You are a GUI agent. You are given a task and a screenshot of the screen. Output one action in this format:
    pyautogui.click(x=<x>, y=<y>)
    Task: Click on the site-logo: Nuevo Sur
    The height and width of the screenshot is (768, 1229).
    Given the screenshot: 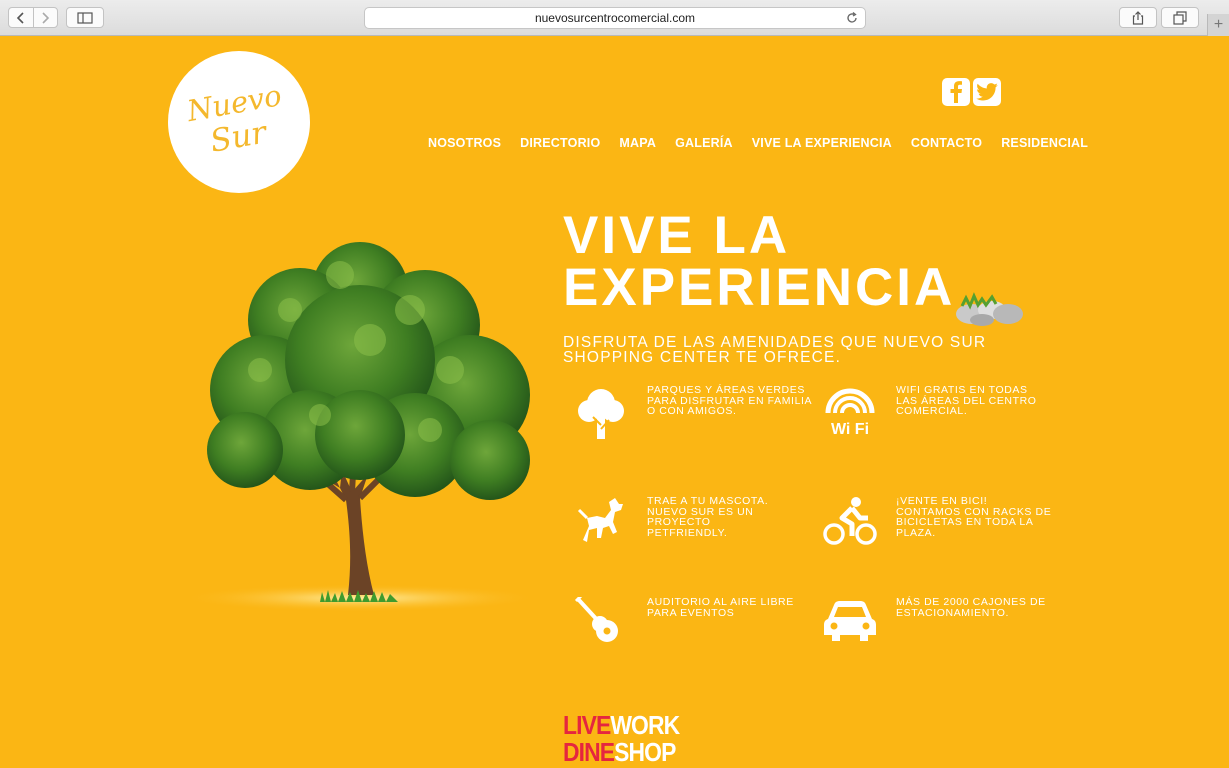 What is the action you would take?
    pyautogui.click(x=239, y=122)
    